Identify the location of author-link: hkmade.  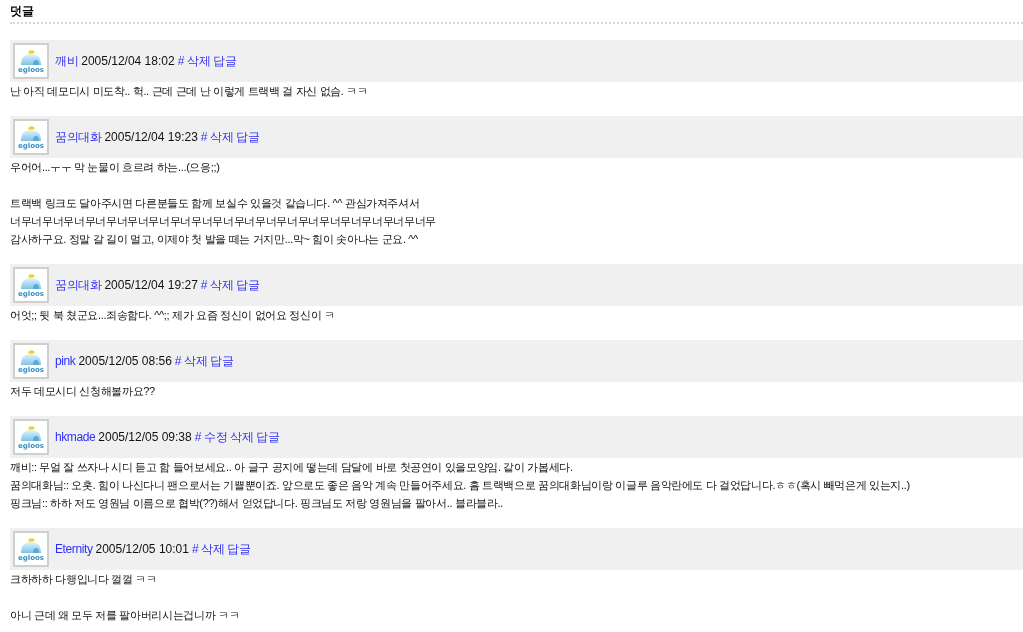
(75, 437).